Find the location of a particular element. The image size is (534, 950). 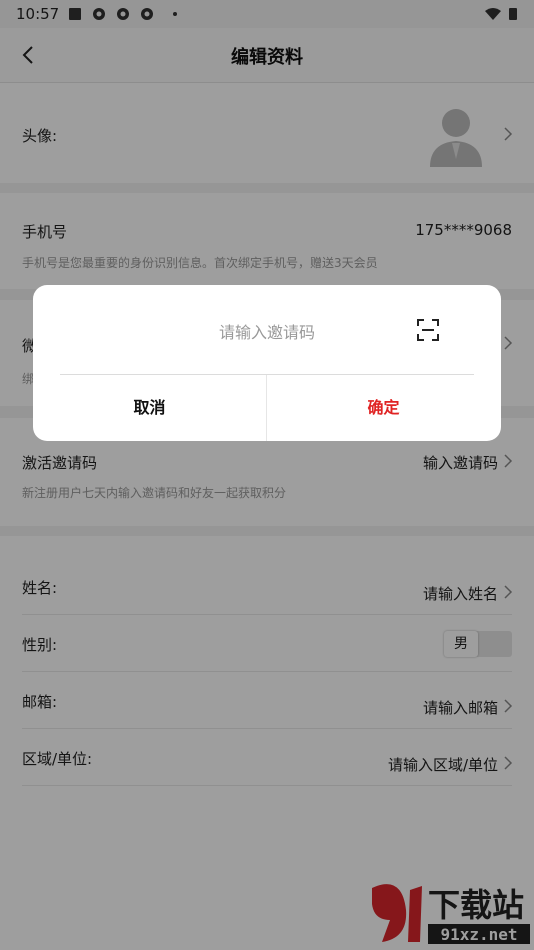

scan-qr-icon is located at coordinates (428, 330).